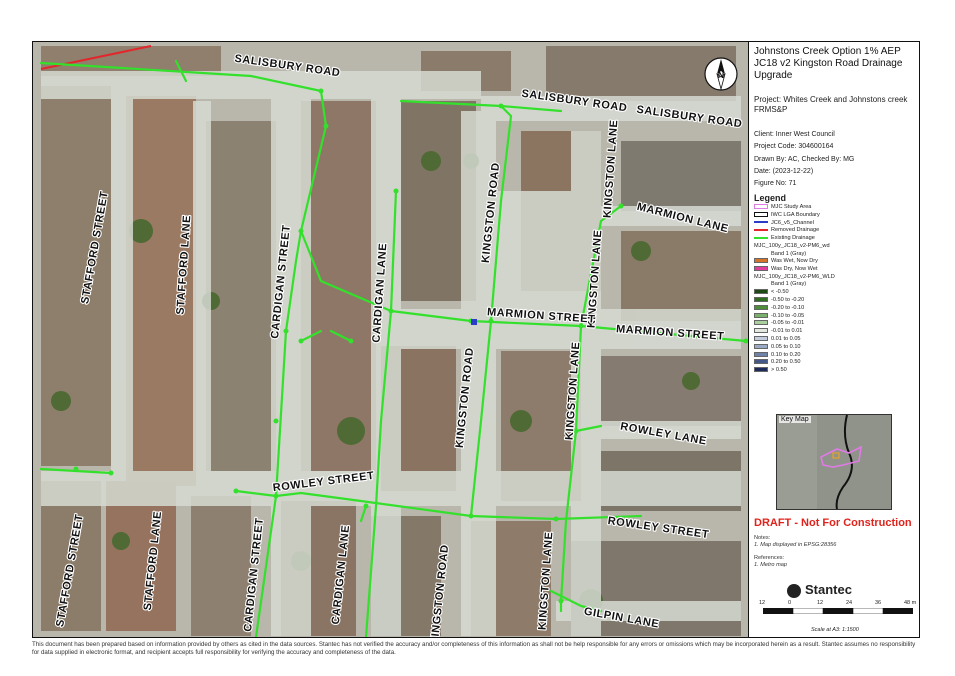 This screenshot has height=676, width=955. What do you see at coordinates (474, 322) in the screenshot?
I see `channel-marker` at bounding box center [474, 322].